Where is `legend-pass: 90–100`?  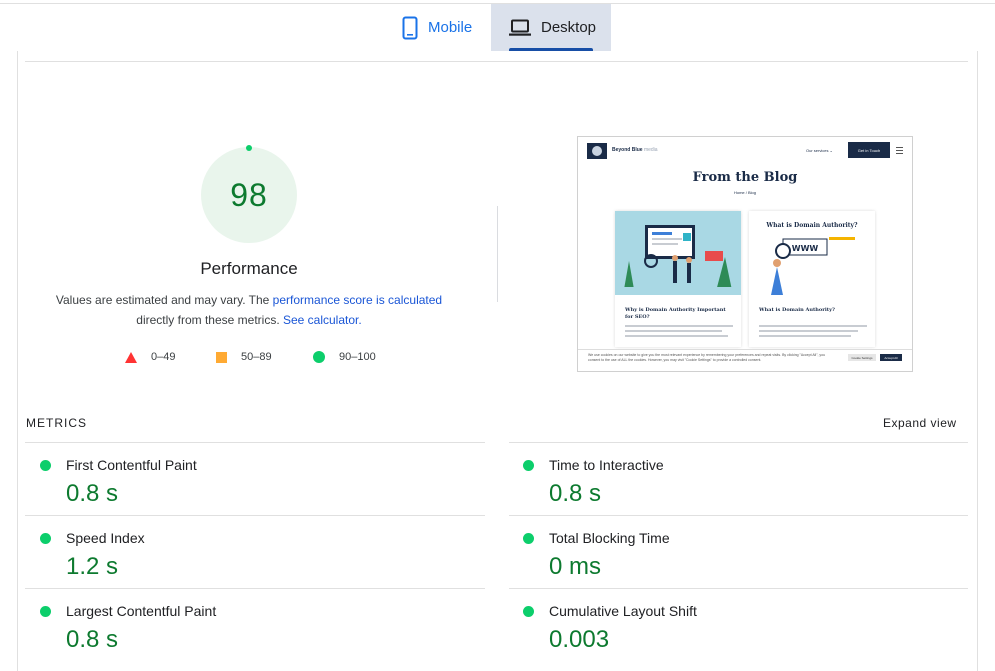
legend-pass: 90–100 is located at coordinates (344, 357).